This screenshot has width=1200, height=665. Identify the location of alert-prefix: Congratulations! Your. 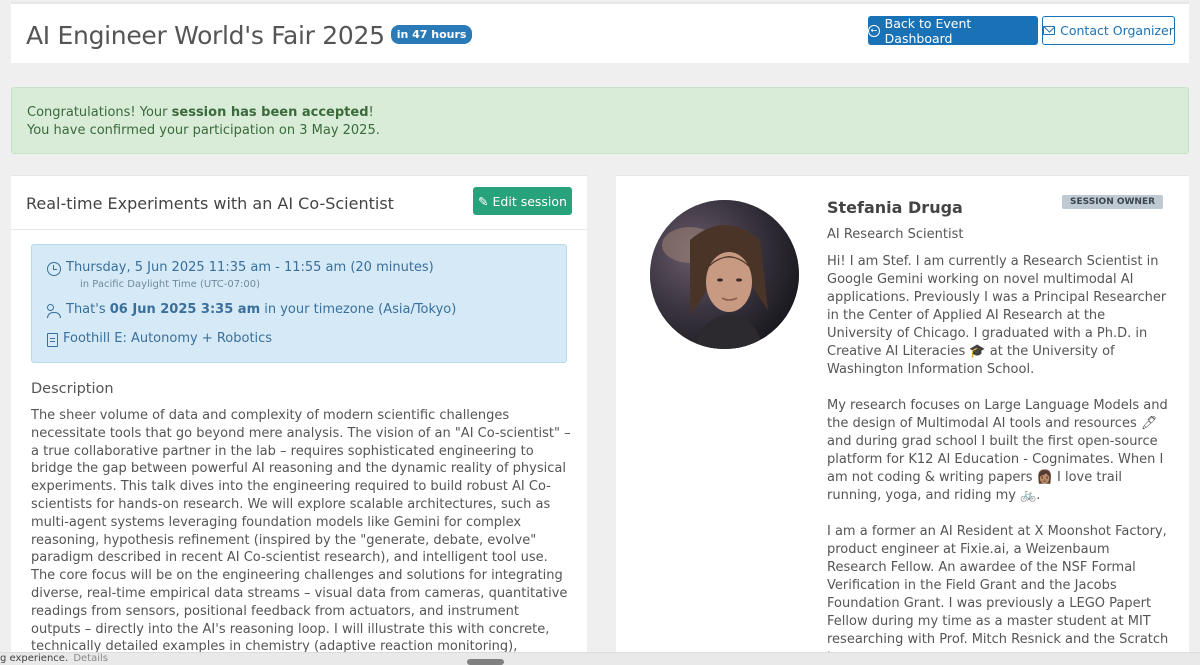
(99, 112).